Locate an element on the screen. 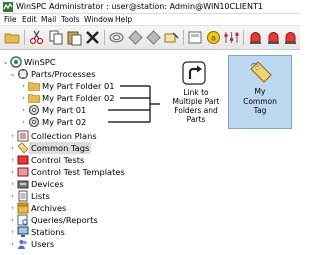  tree-label: WinSPC is located at coordinates (40, 62).